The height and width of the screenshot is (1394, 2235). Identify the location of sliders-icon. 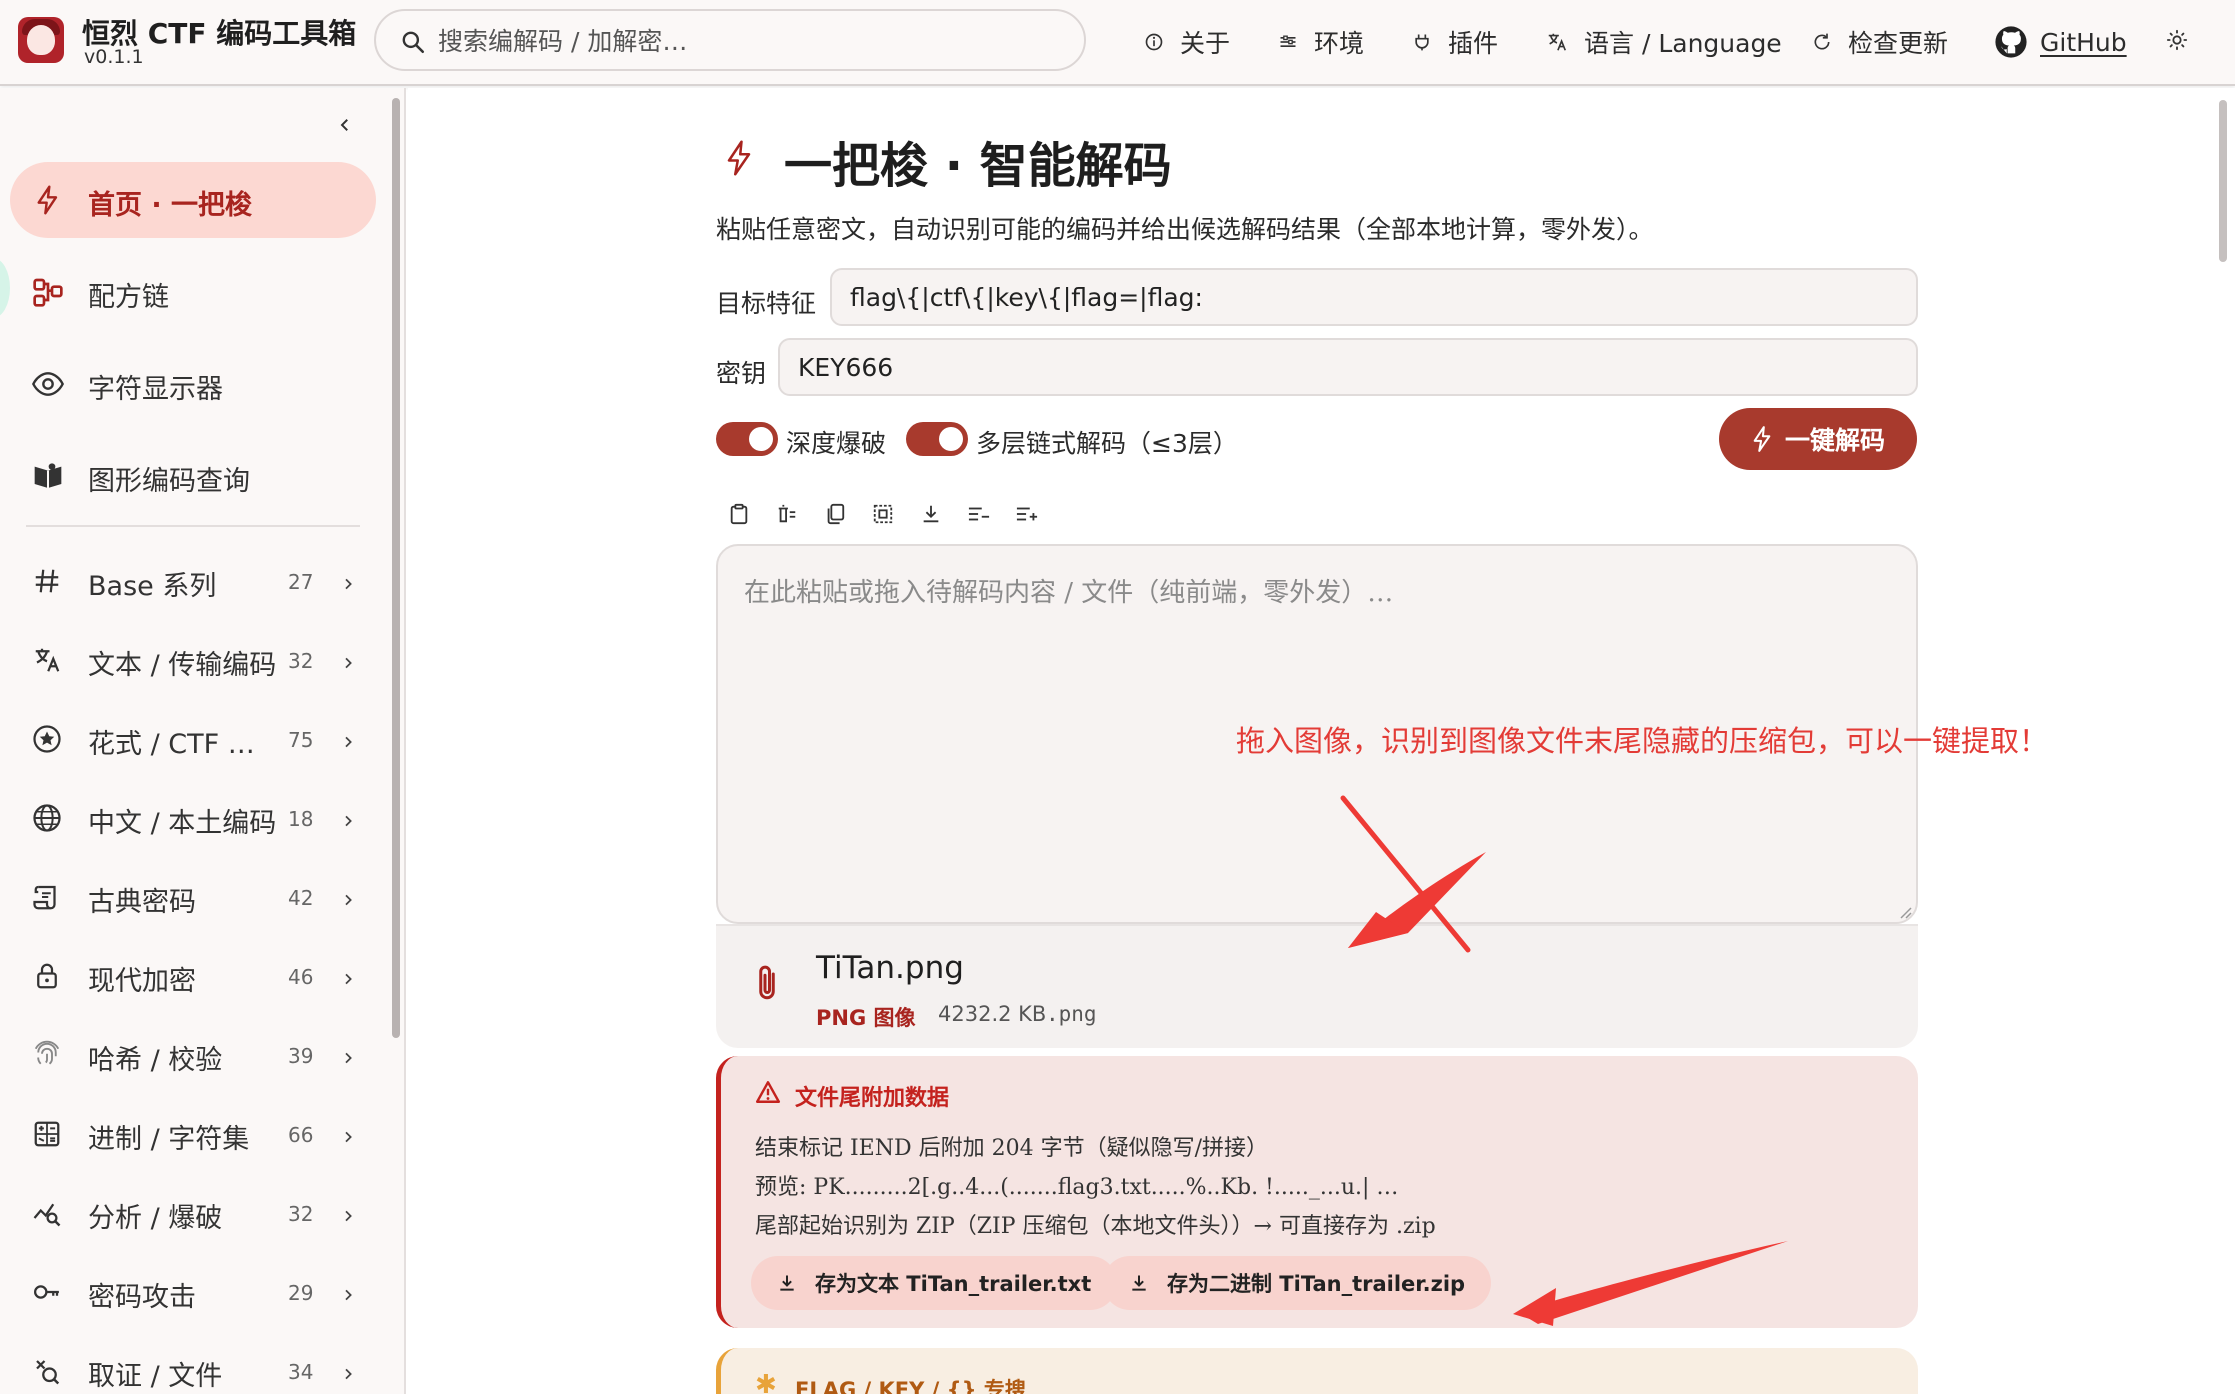
(1288, 42).